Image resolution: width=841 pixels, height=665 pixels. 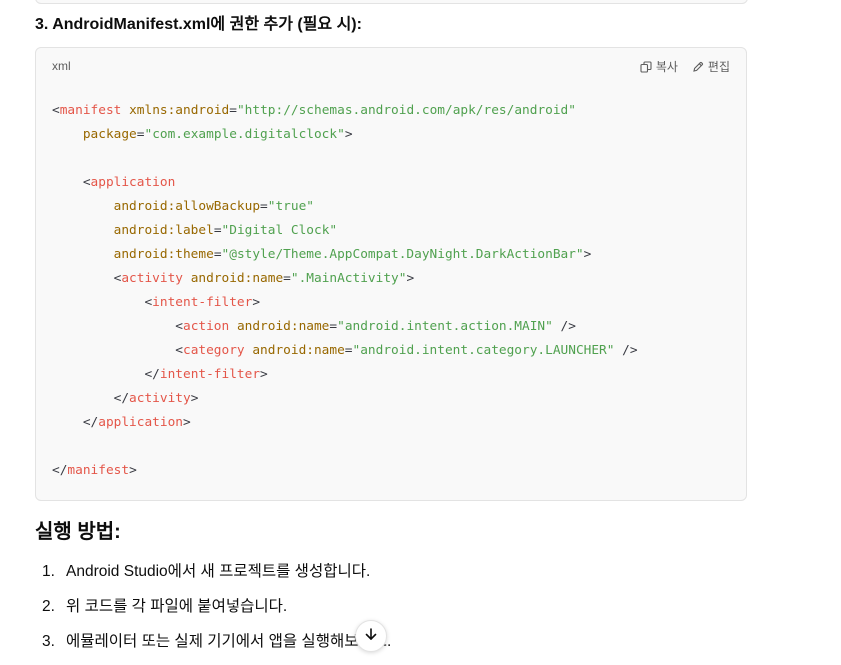 I want to click on scroll-down-button, so click(x=371, y=636).